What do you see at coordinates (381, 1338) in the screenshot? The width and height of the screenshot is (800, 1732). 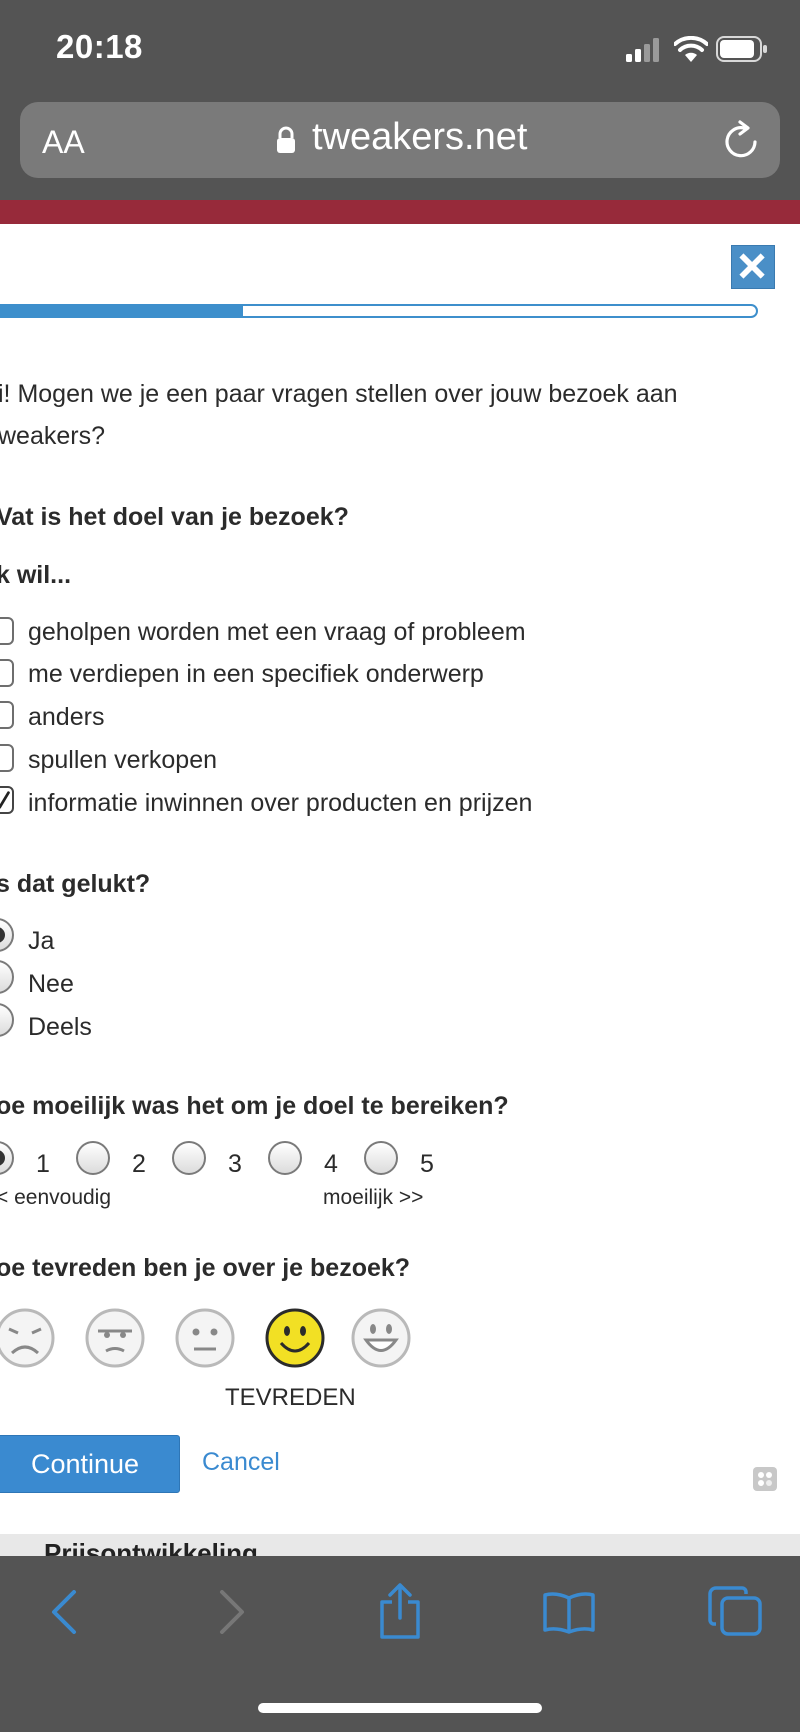 I see `very-happy-face-icon` at bounding box center [381, 1338].